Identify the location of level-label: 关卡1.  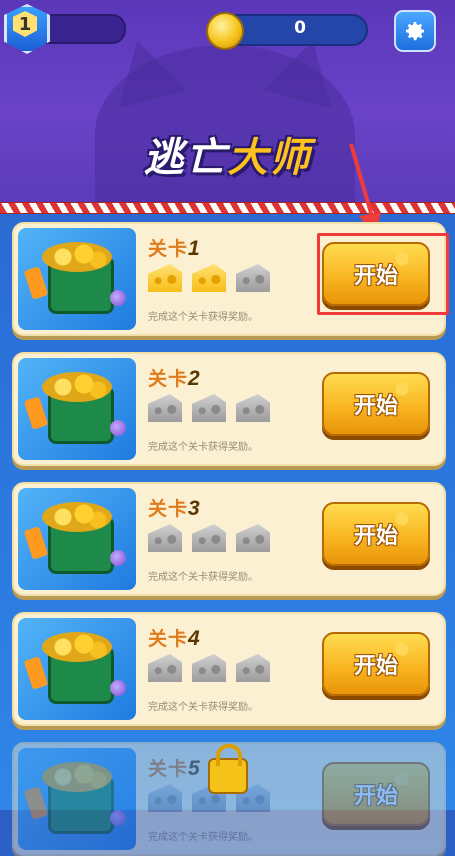
(174, 248).